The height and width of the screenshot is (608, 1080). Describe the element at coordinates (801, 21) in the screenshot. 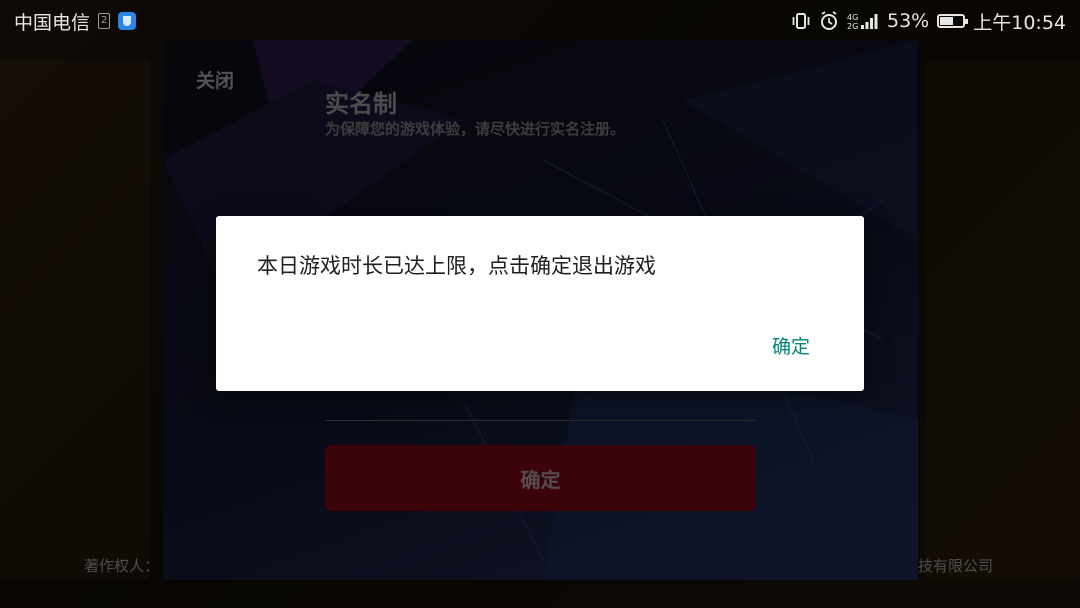

I see `vibrate-icon` at that location.